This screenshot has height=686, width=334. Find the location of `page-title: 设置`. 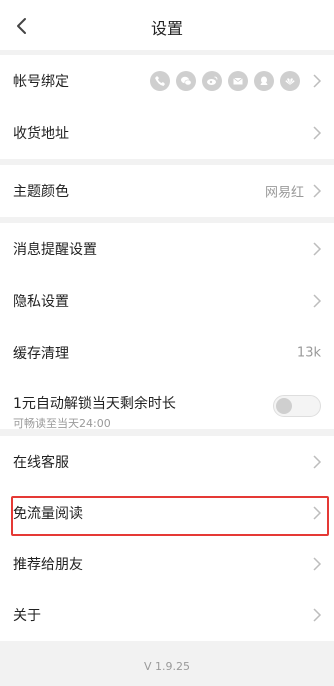

page-title: 设置 is located at coordinates (166, 28).